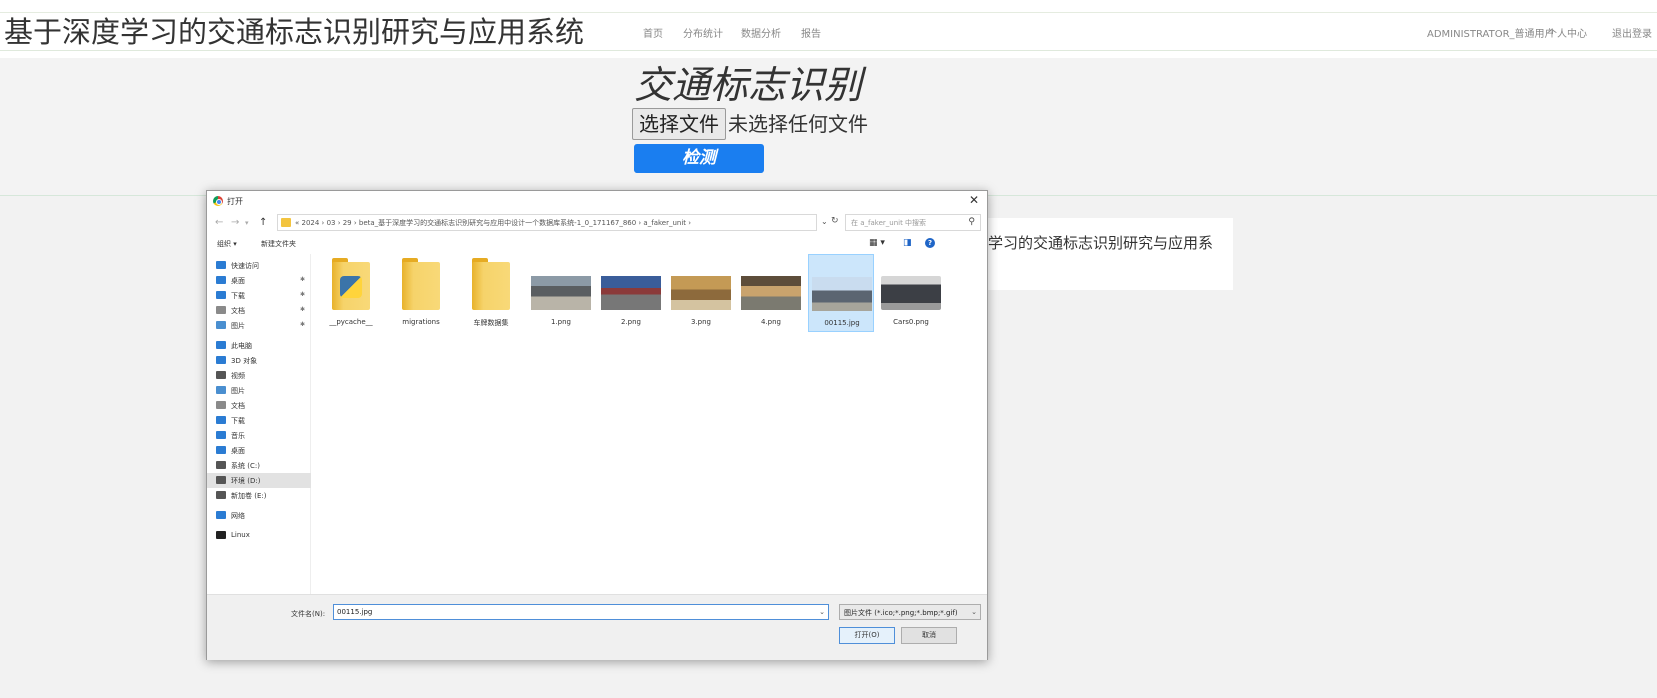 This screenshot has height=698, width=1657. What do you see at coordinates (259, 325) in the screenshot?
I see `nav-pane-item: 图片 ✱` at bounding box center [259, 325].